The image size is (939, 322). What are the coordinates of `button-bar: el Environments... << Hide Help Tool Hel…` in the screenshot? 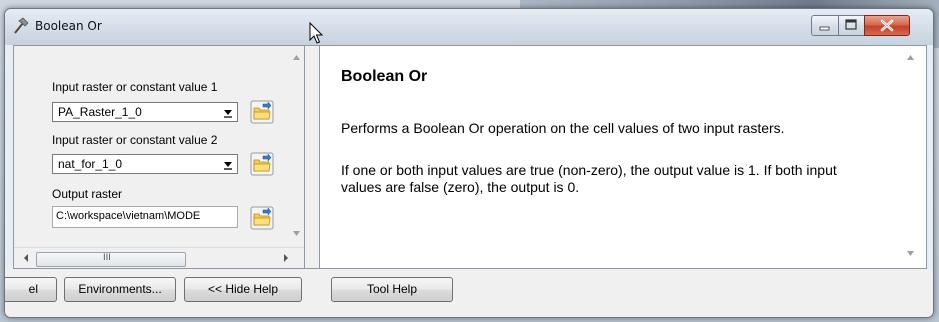 It's located at (469, 293).